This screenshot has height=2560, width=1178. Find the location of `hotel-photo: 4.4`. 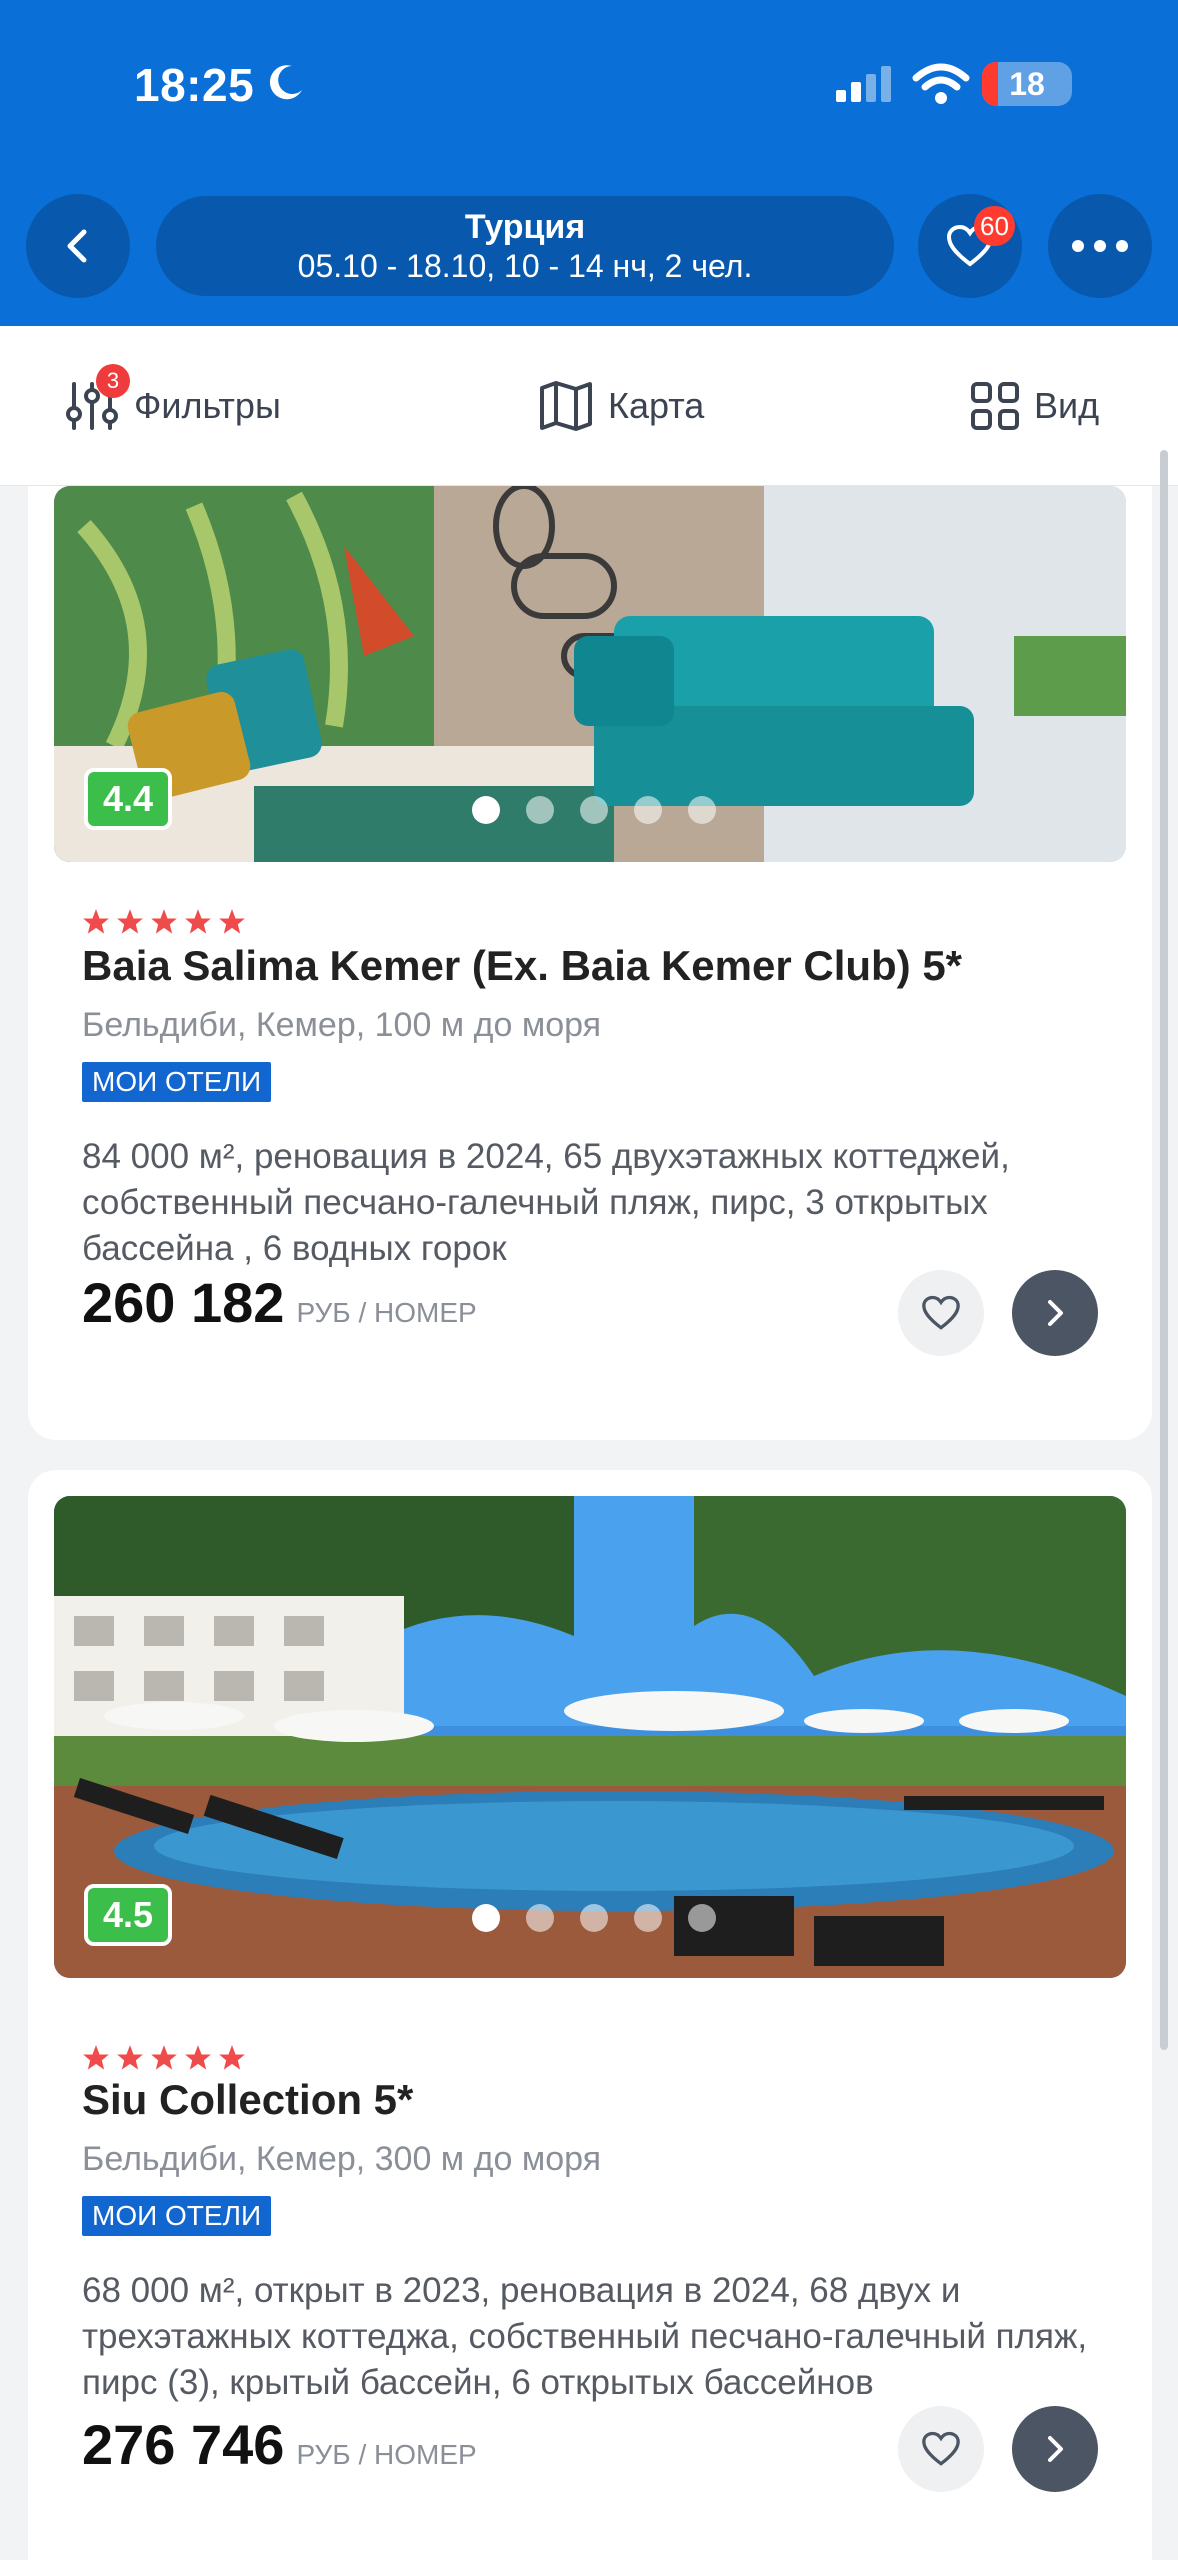

hotel-photo: 4.4 is located at coordinates (590, 674).